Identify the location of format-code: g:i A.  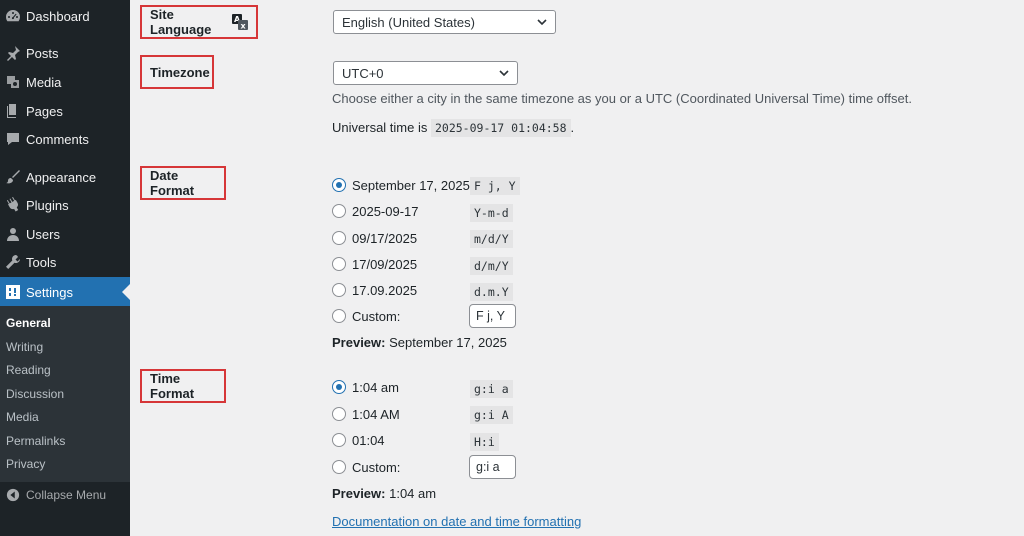
(491, 415).